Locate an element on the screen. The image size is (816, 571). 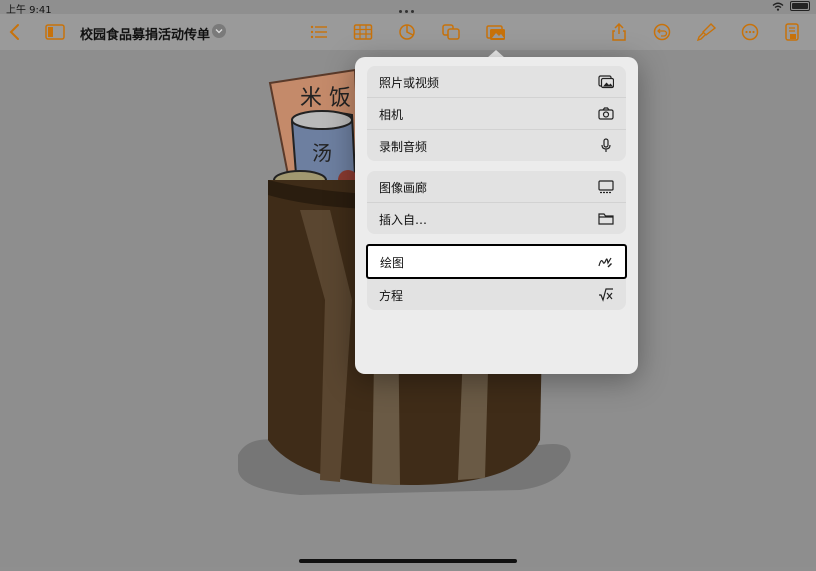
drawing-label-soup: 汤 is located at coordinates (322, 153).